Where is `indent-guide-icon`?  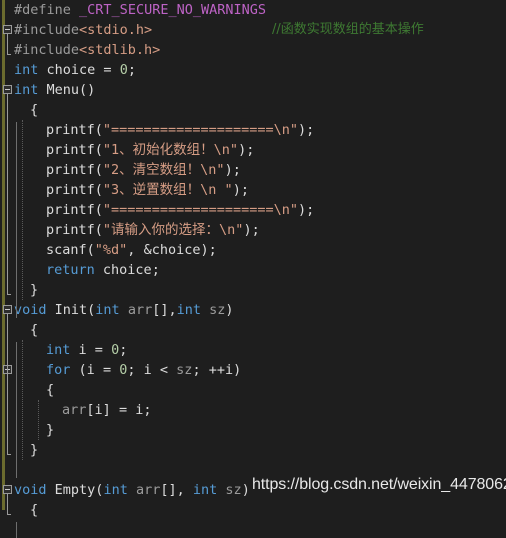
indent-guide-icon is located at coordinates (23, 210).